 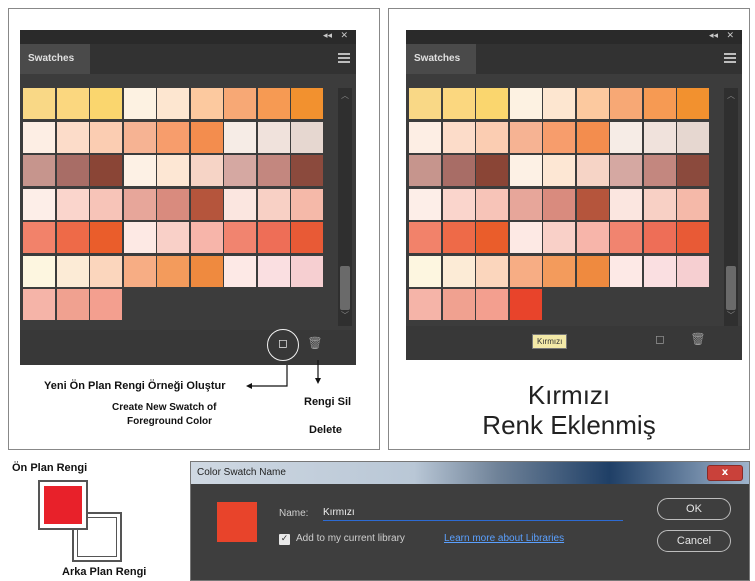 What do you see at coordinates (713, 36) in the screenshot?
I see `collapse-icon: ◂◂` at bounding box center [713, 36].